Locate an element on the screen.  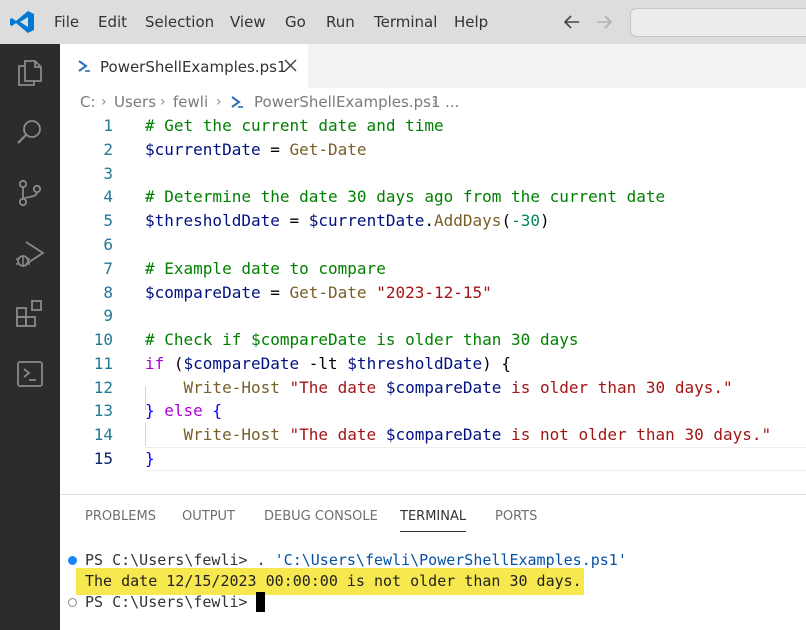
command-center-search is located at coordinates (718, 22).